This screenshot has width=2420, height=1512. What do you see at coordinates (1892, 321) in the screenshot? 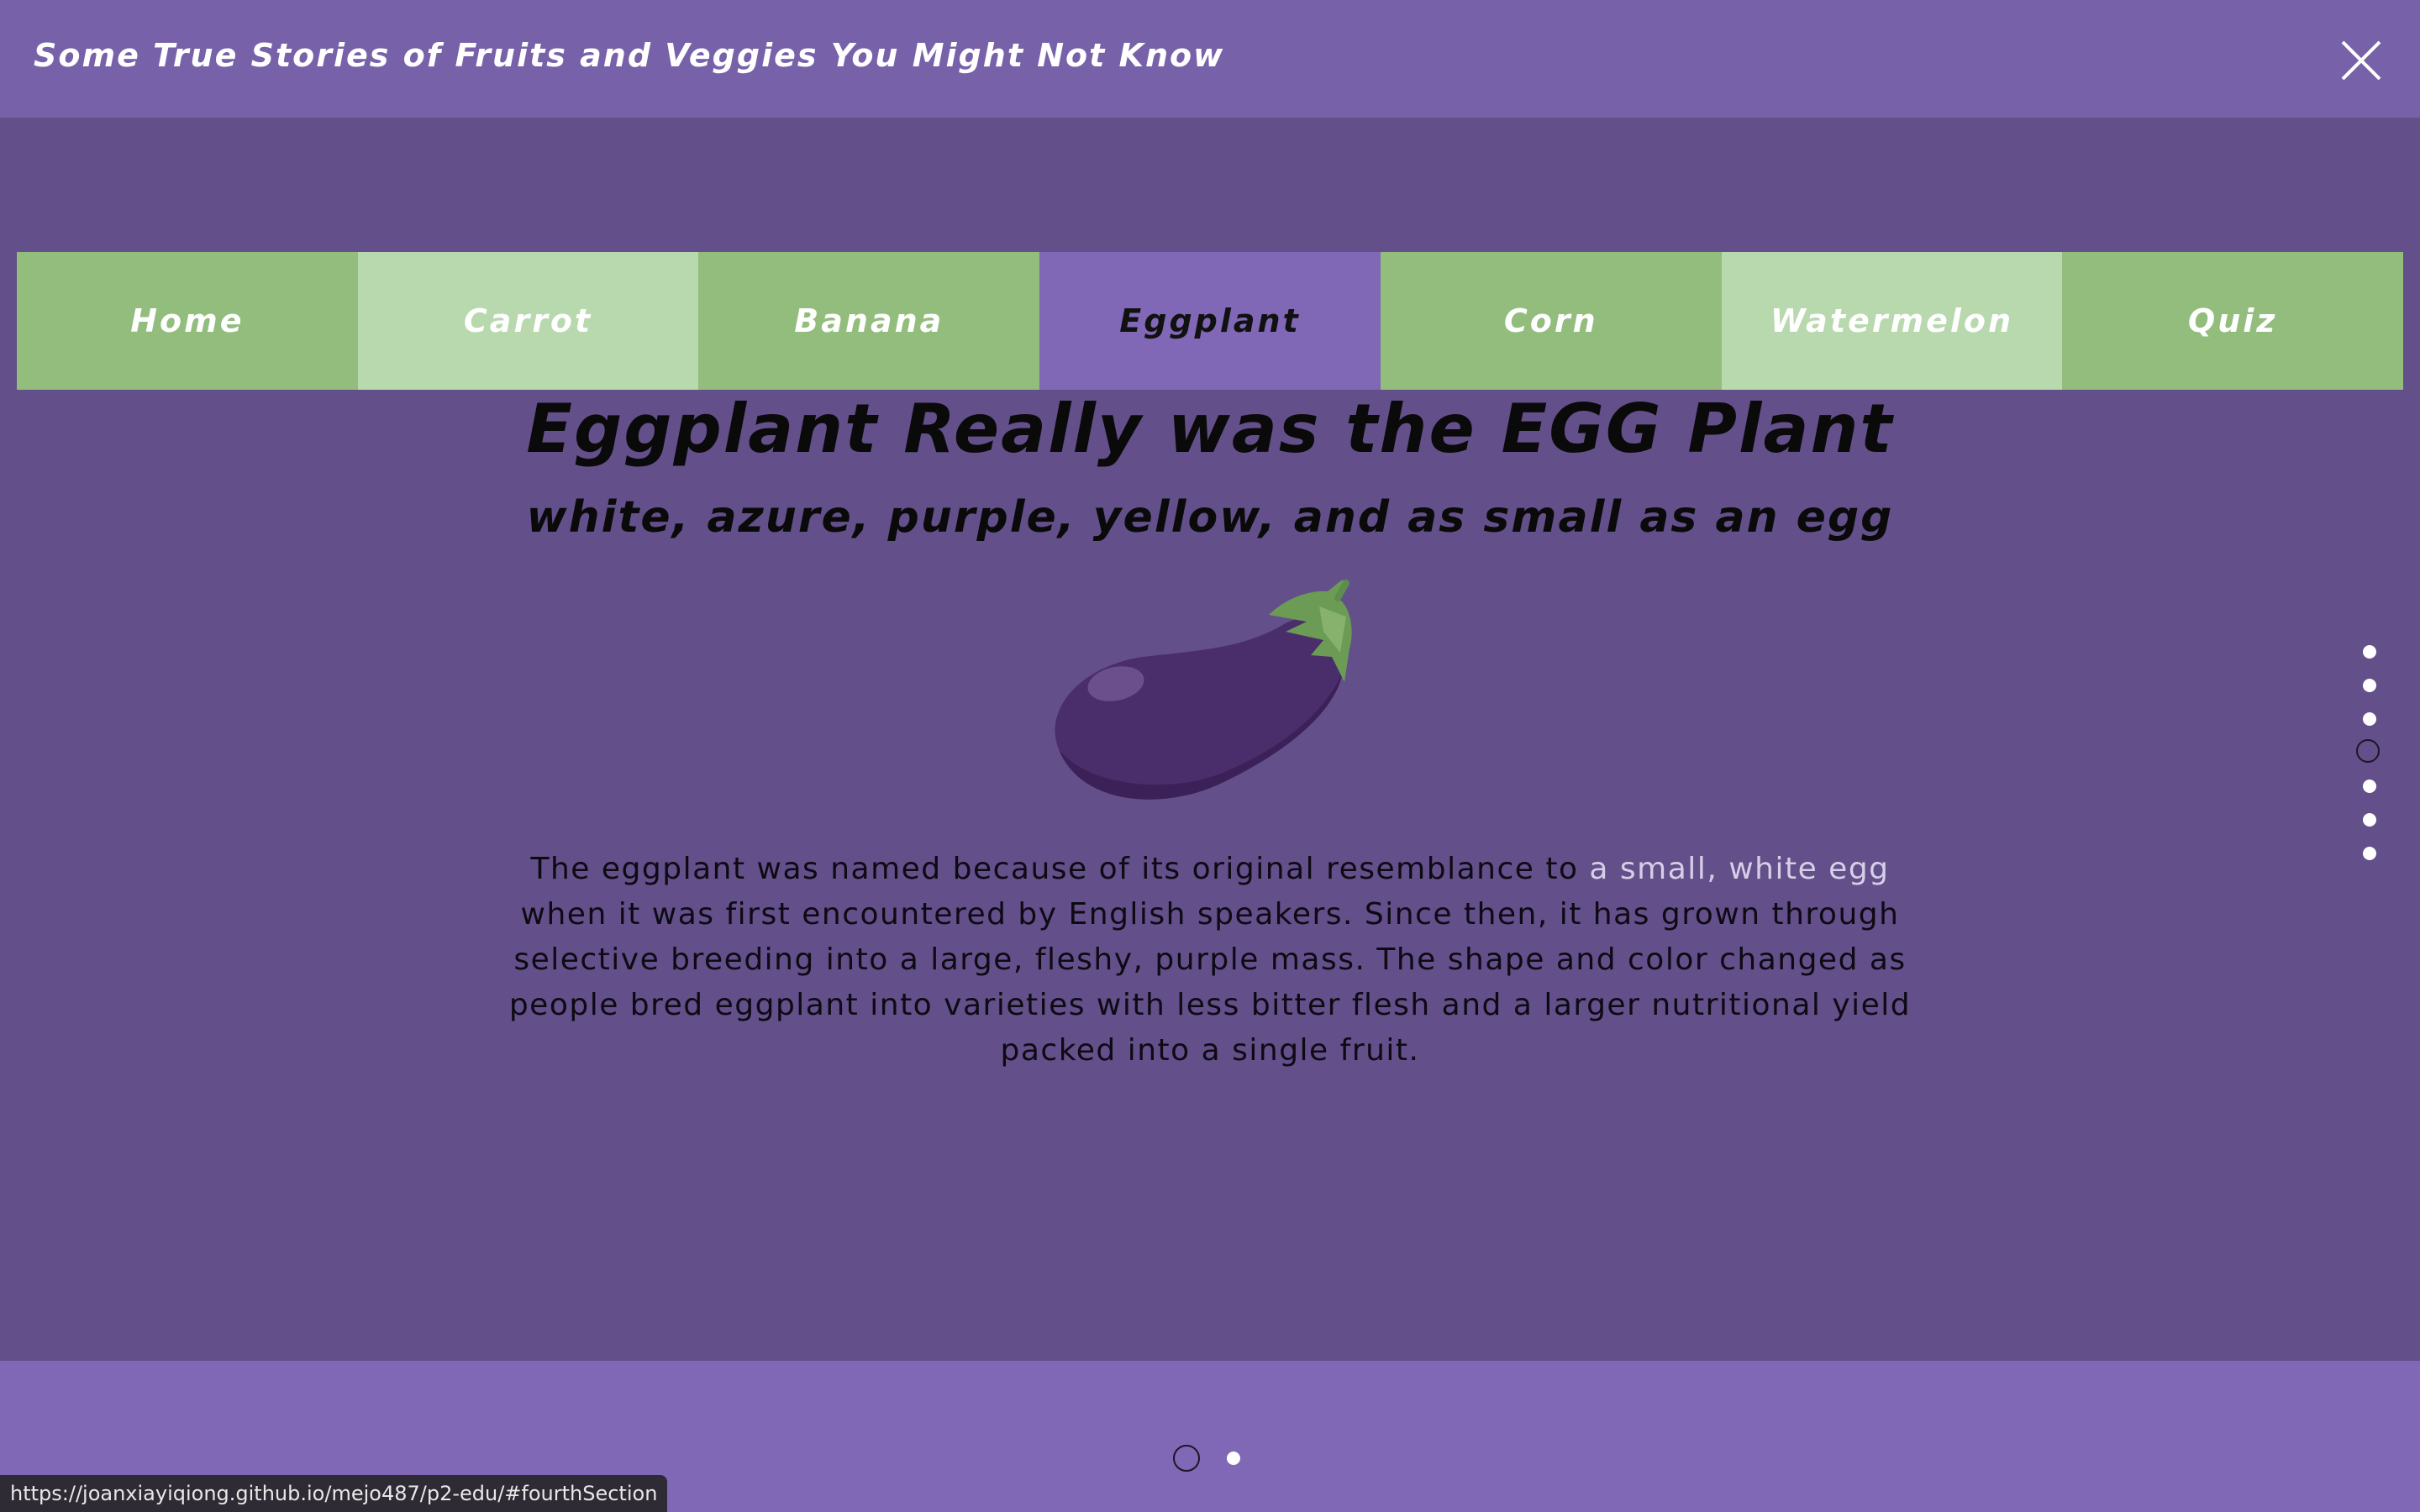
I see `nav-item-watermelon: Watermelon` at bounding box center [1892, 321].